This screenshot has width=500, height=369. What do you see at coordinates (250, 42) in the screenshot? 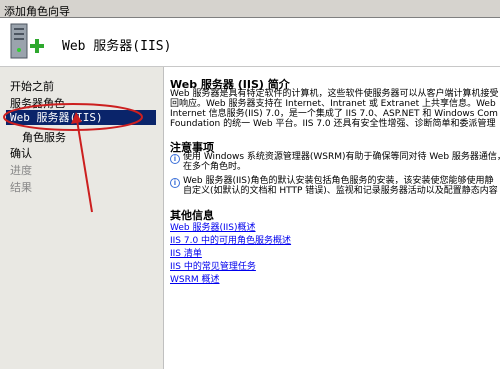
I see `wizard-header: Web 服务器(IIS)` at bounding box center [250, 42].